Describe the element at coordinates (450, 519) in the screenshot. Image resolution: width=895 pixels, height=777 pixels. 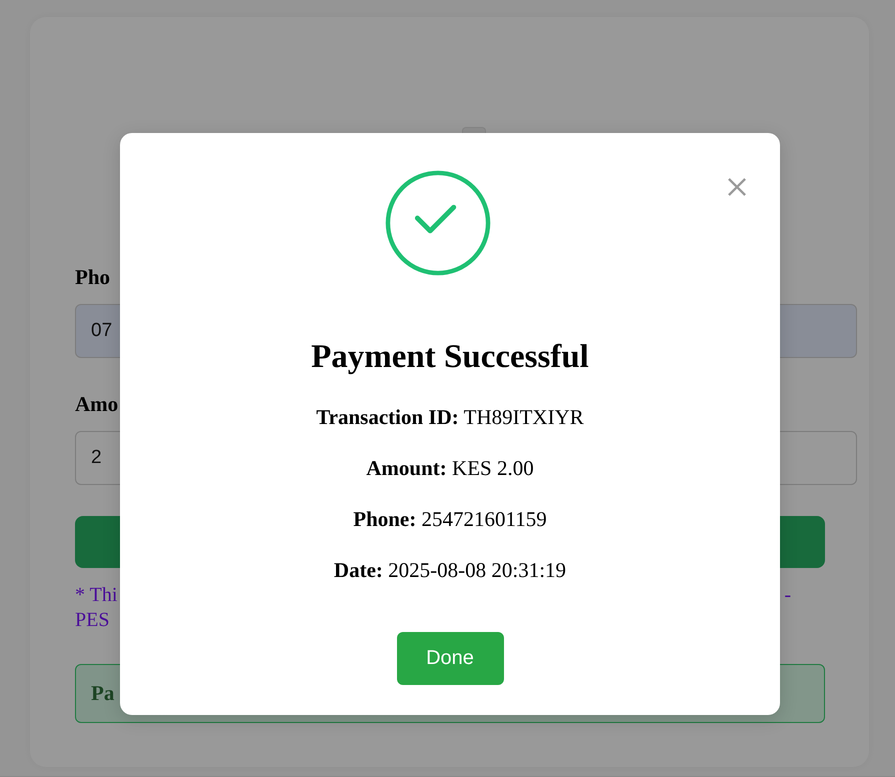
I see `detail-line: Phone: 254721601159` at that location.